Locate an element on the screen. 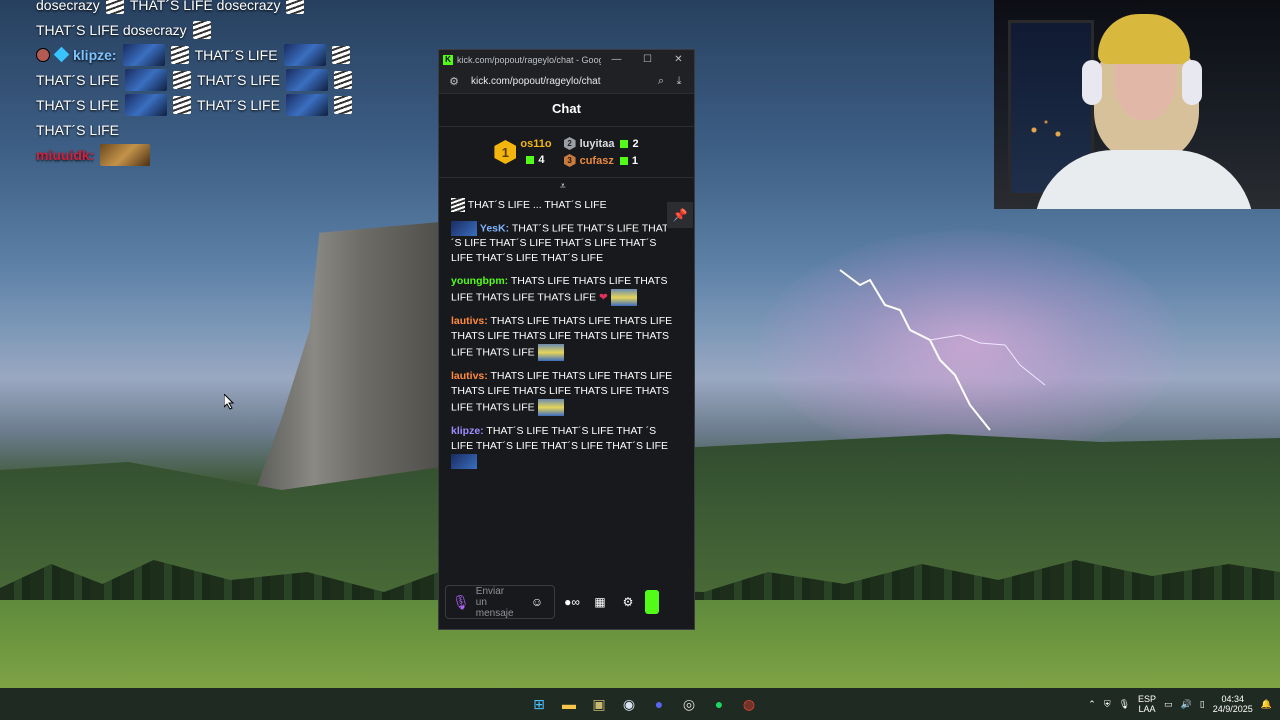  overlay-line: THAT´S LIFE THAT´S LIFE is located at coordinates (201, 79).